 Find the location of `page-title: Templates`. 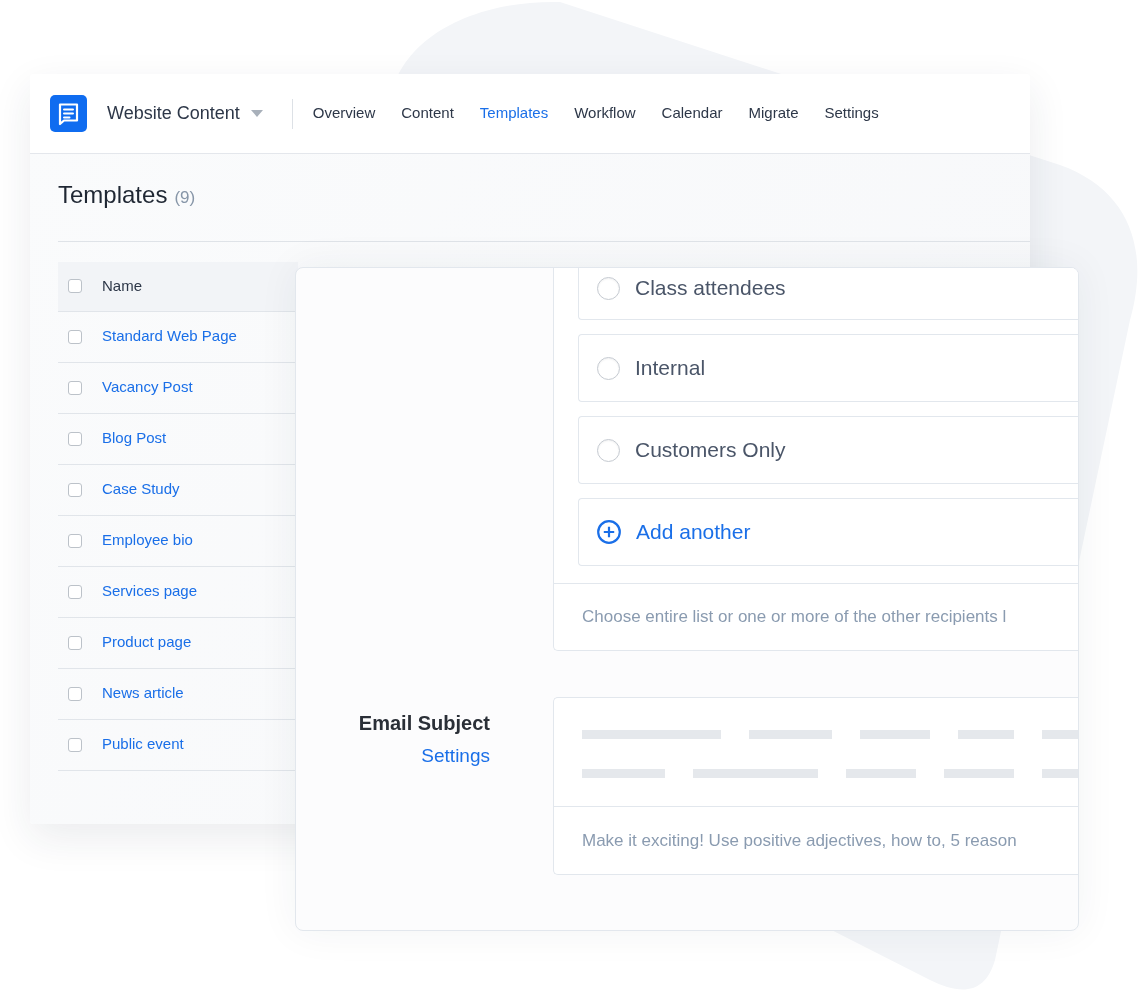

page-title: Templates is located at coordinates (113, 195).